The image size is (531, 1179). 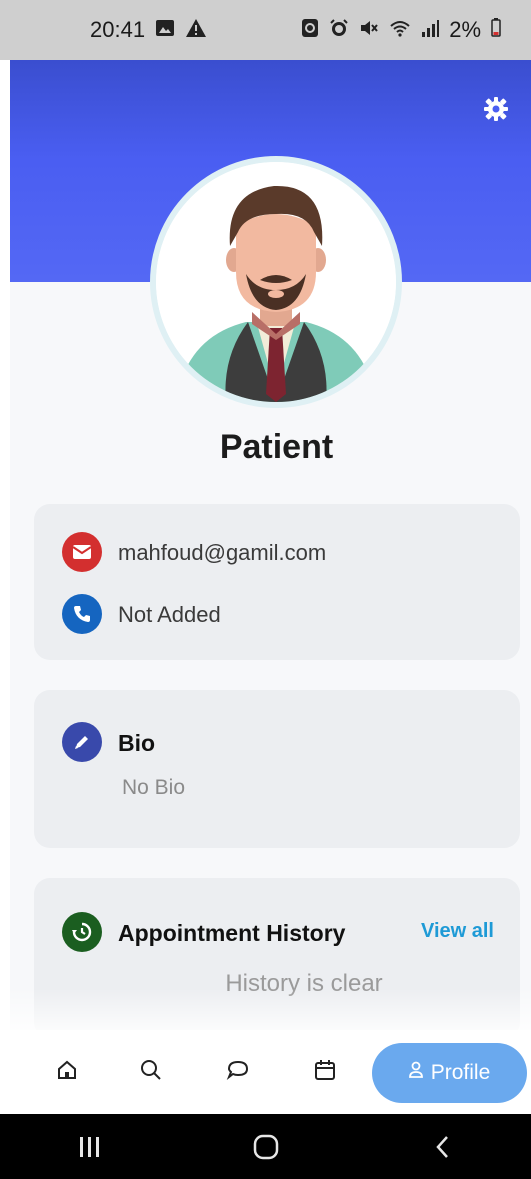 I want to click on home-button, so click(x=266, y=1147).